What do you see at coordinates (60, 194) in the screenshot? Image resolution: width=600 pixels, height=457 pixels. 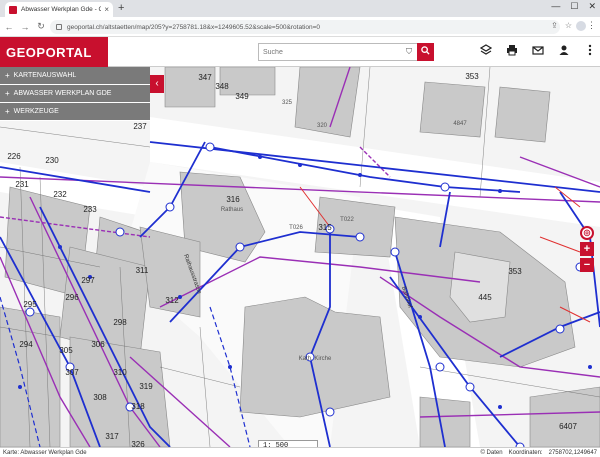 I see `parcel-label: 232` at bounding box center [60, 194].